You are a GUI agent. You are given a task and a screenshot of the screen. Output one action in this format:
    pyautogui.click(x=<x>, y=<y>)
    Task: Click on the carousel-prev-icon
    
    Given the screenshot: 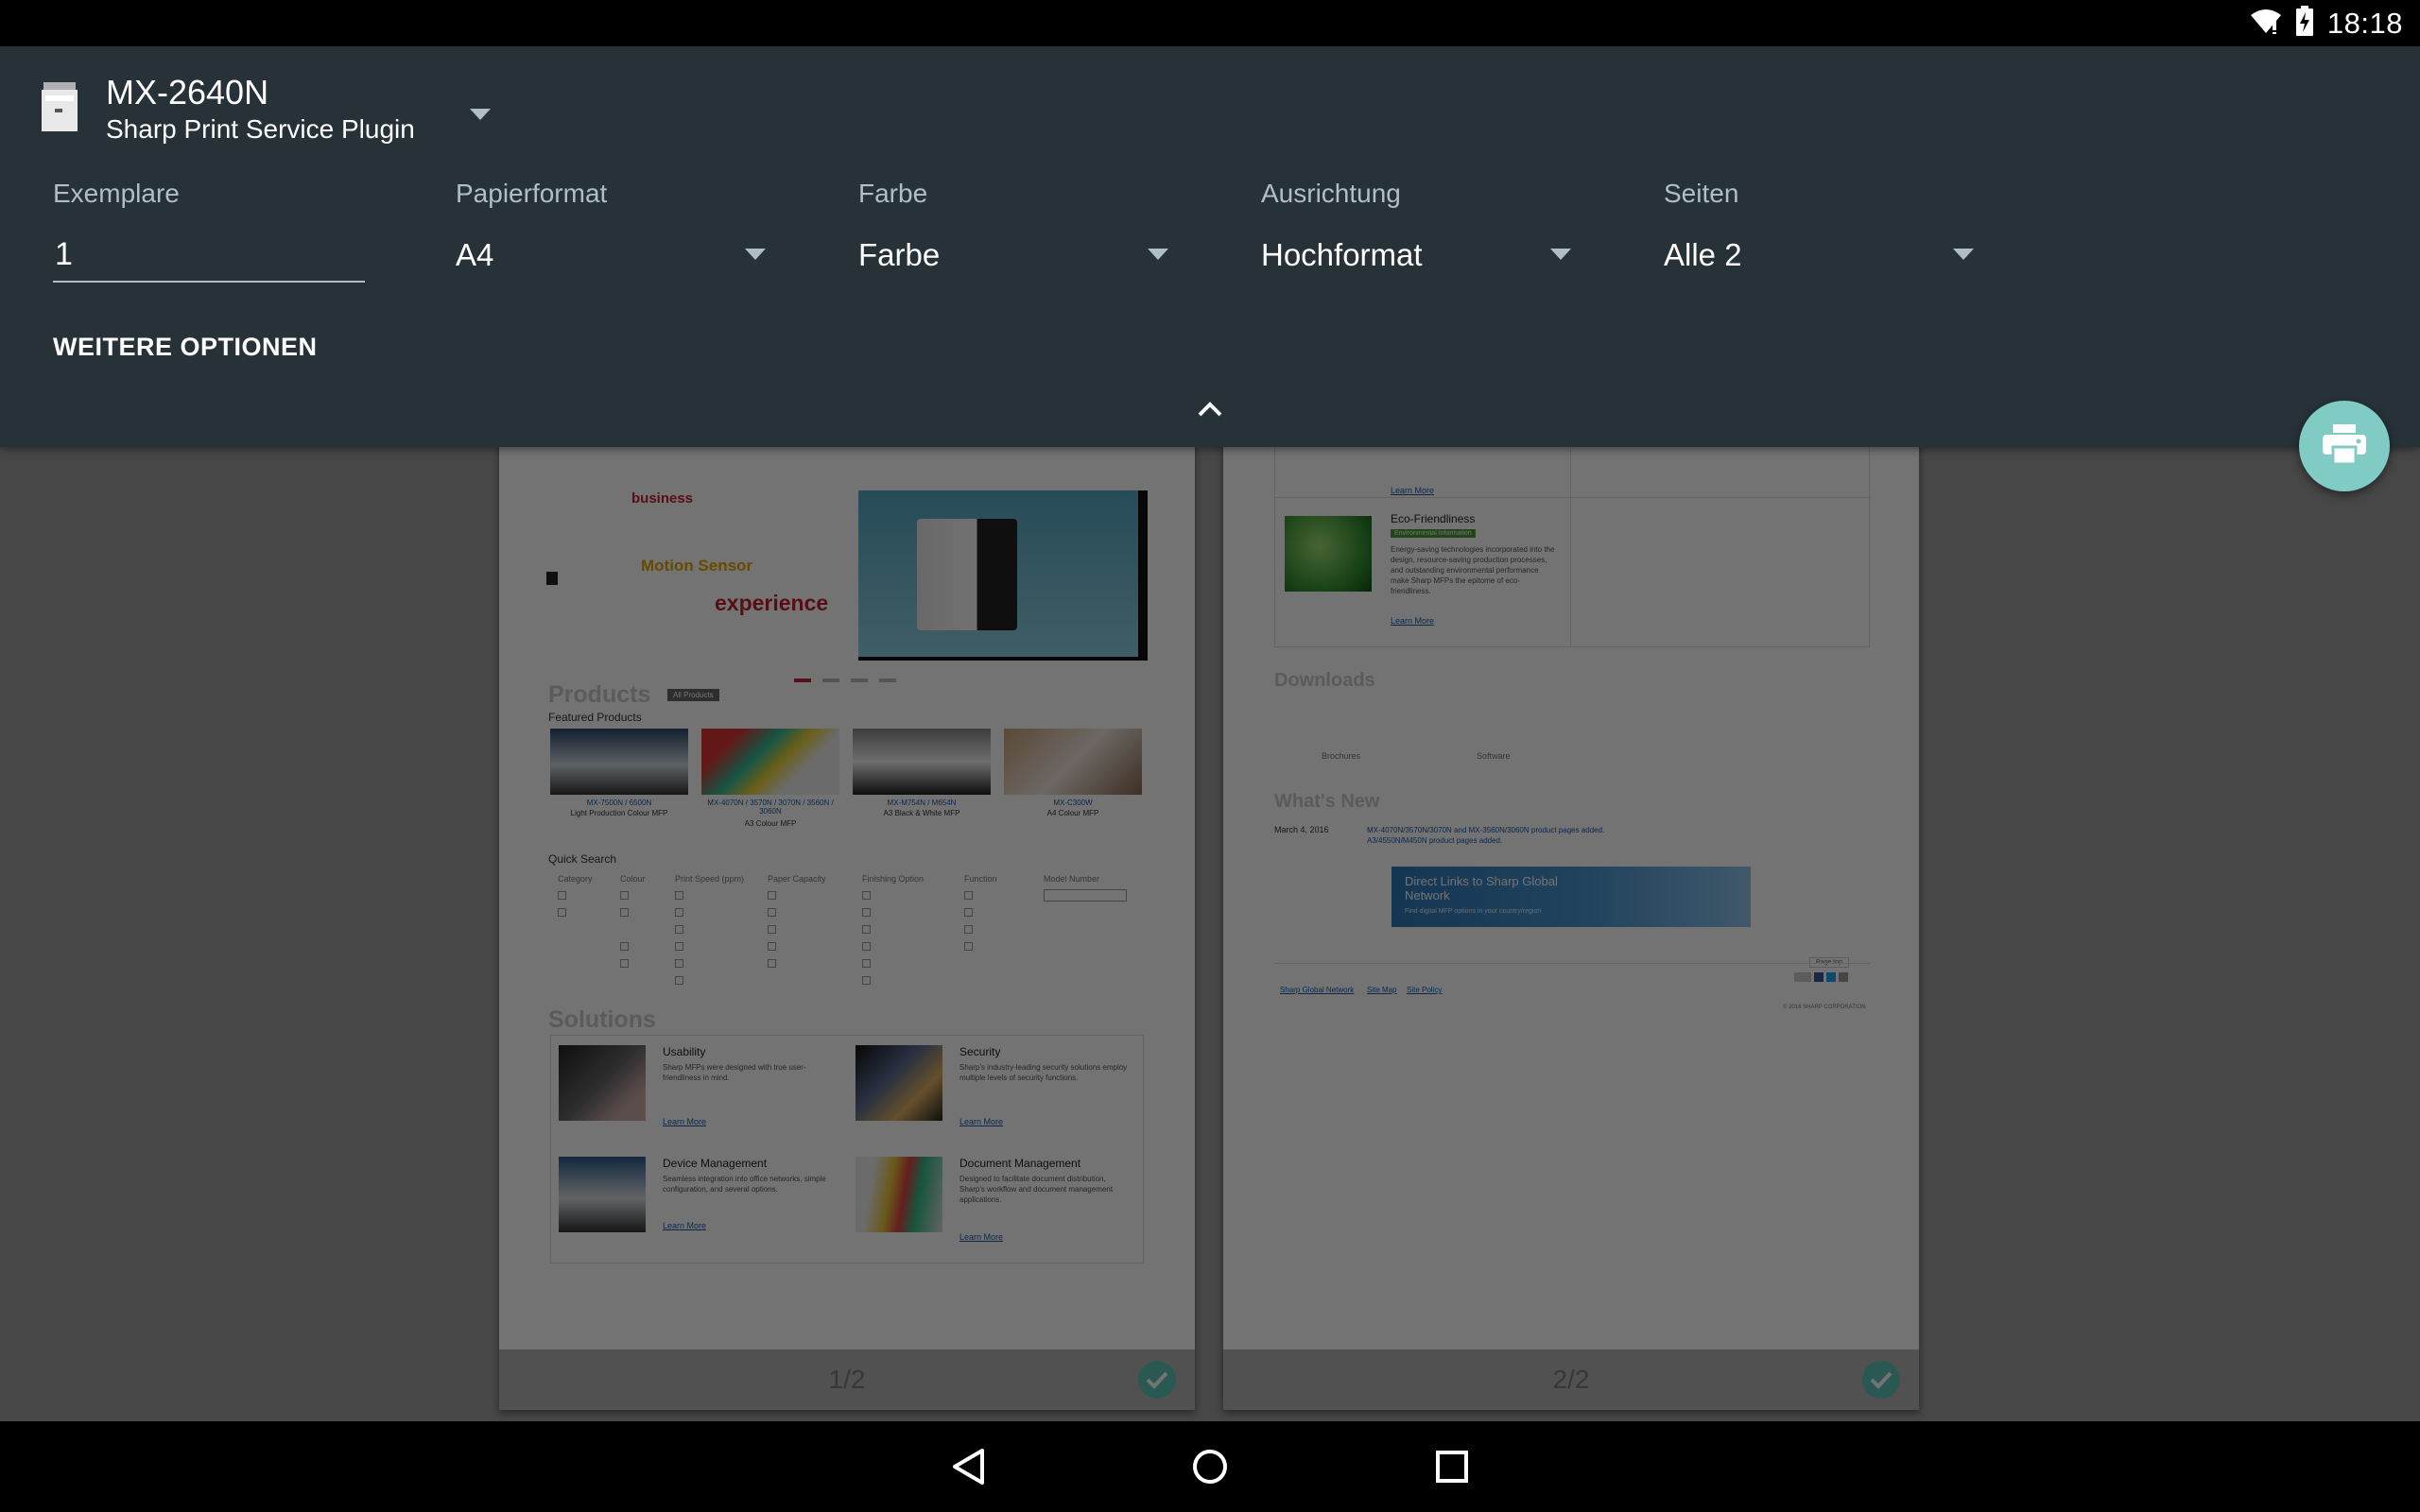 What is the action you would take?
    pyautogui.click(x=552, y=578)
    